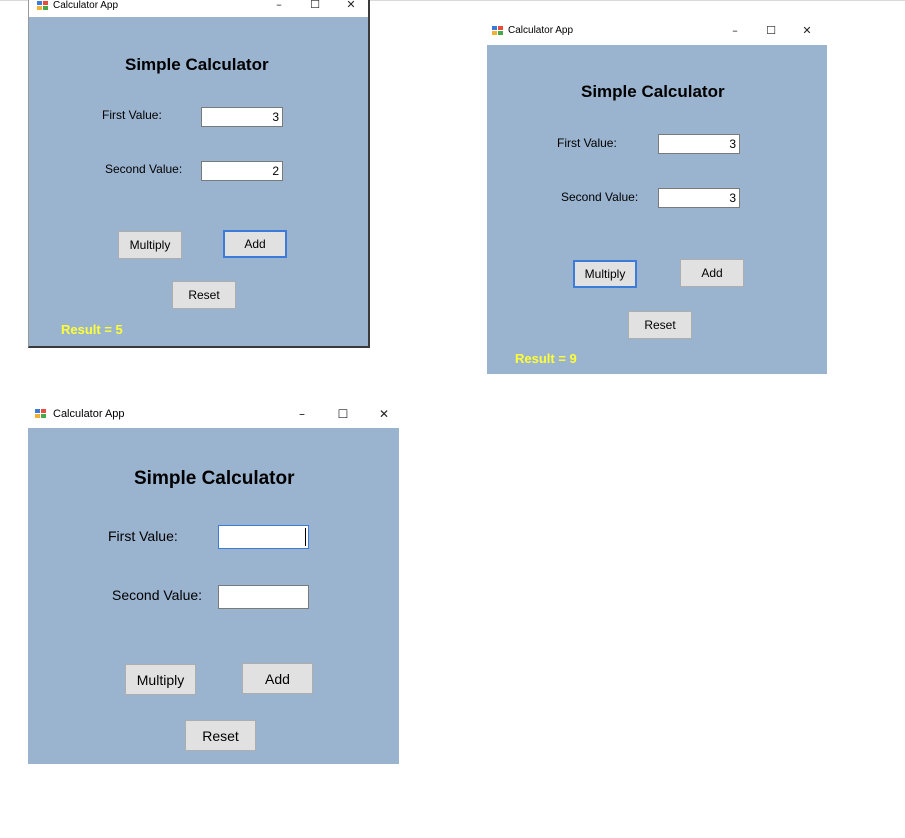 The height and width of the screenshot is (838, 905). Describe the element at coordinates (263, 597) in the screenshot. I see `second-value-input` at that location.